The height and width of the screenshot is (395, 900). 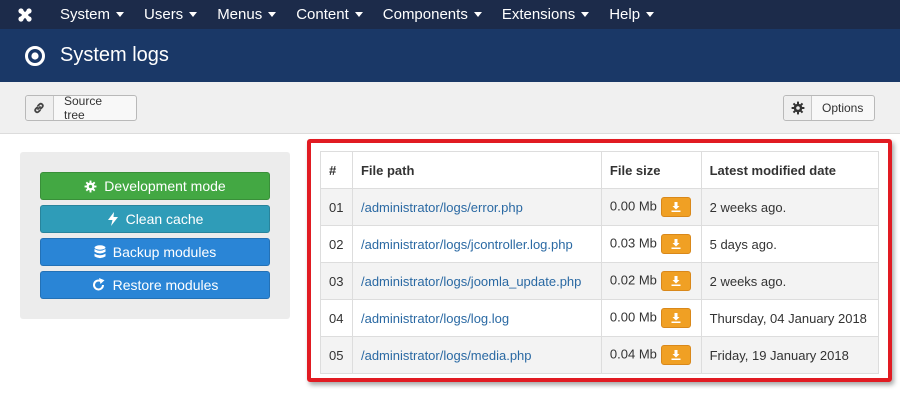 I want to click on column-header-file-size: File size, so click(x=651, y=170).